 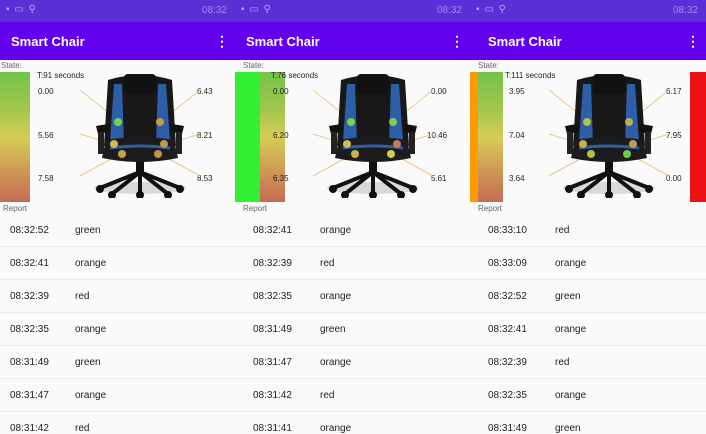 What do you see at coordinates (272, 263) in the screenshot?
I see `row-time: 08:32:39` at bounding box center [272, 263].